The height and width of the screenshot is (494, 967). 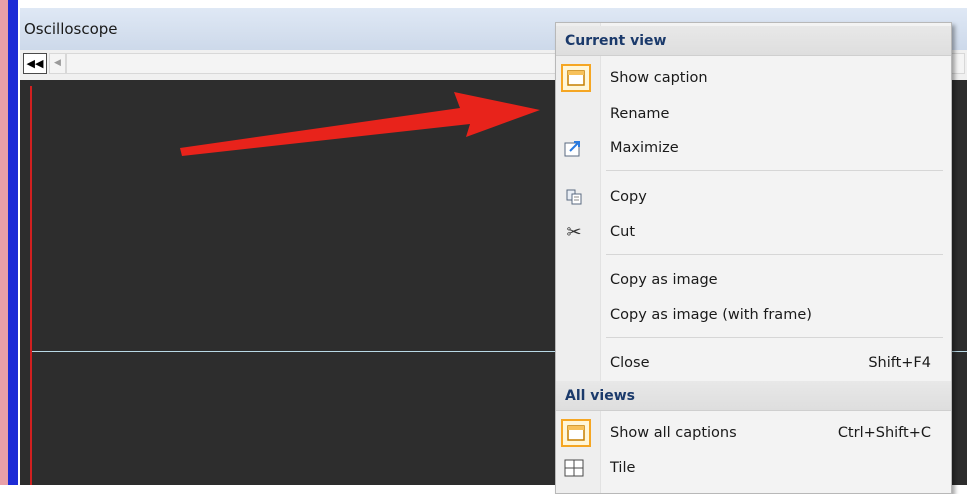 I want to click on show-all-captions-icon, so click(x=576, y=433).